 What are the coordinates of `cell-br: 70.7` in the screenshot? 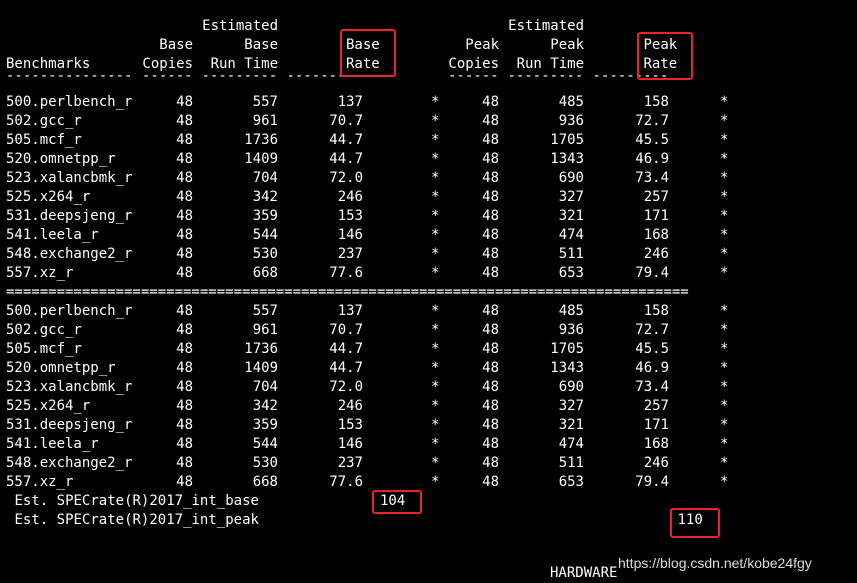 It's located at (346, 330).